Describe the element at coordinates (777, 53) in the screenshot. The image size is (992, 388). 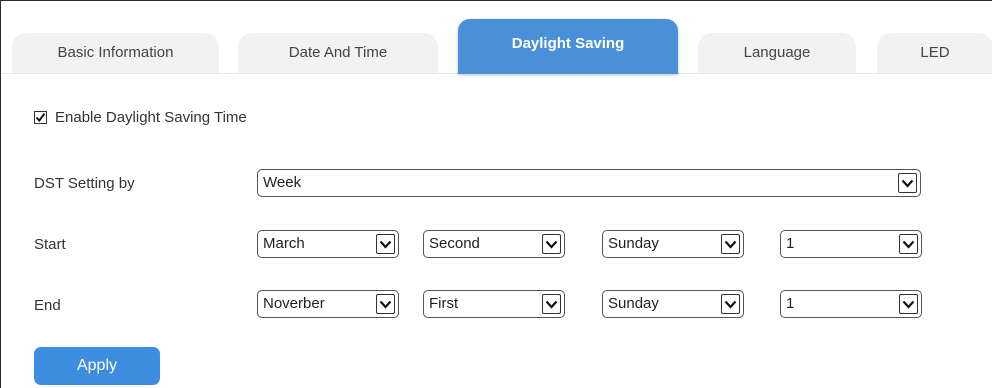
I see `tab-language: Language` at that location.